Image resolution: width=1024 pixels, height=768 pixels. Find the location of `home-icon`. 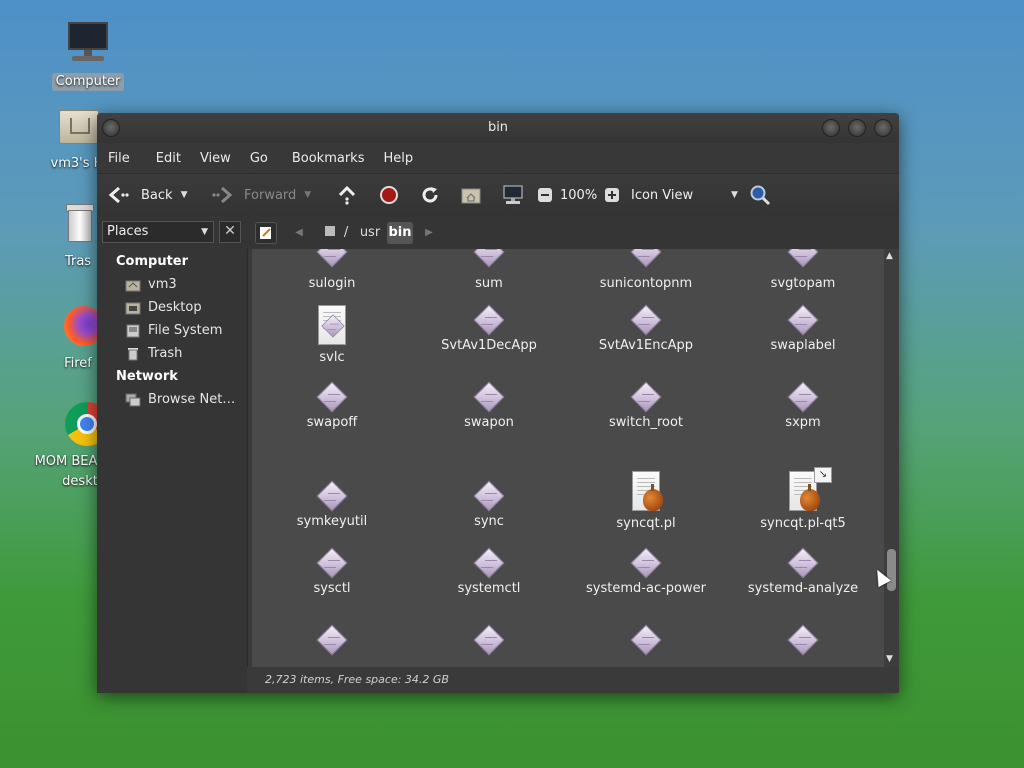

home-icon is located at coordinates (133, 285).